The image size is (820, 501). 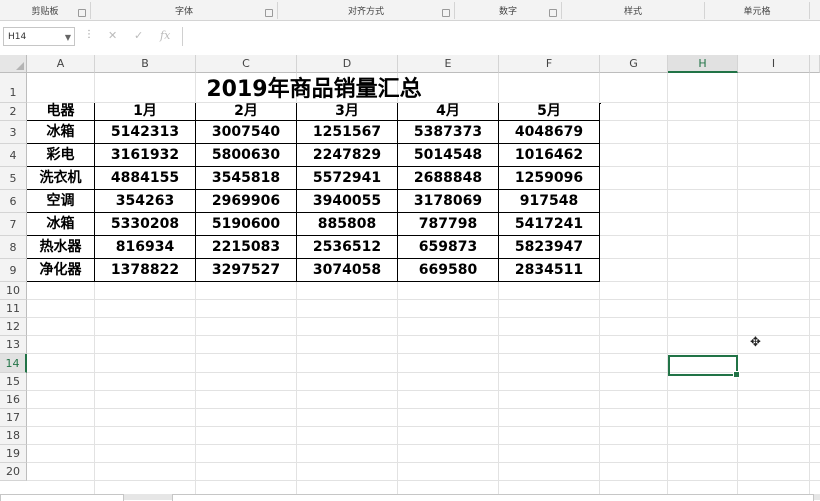 What do you see at coordinates (246, 247) in the screenshot?
I see `table-cell: 2215083` at bounding box center [246, 247].